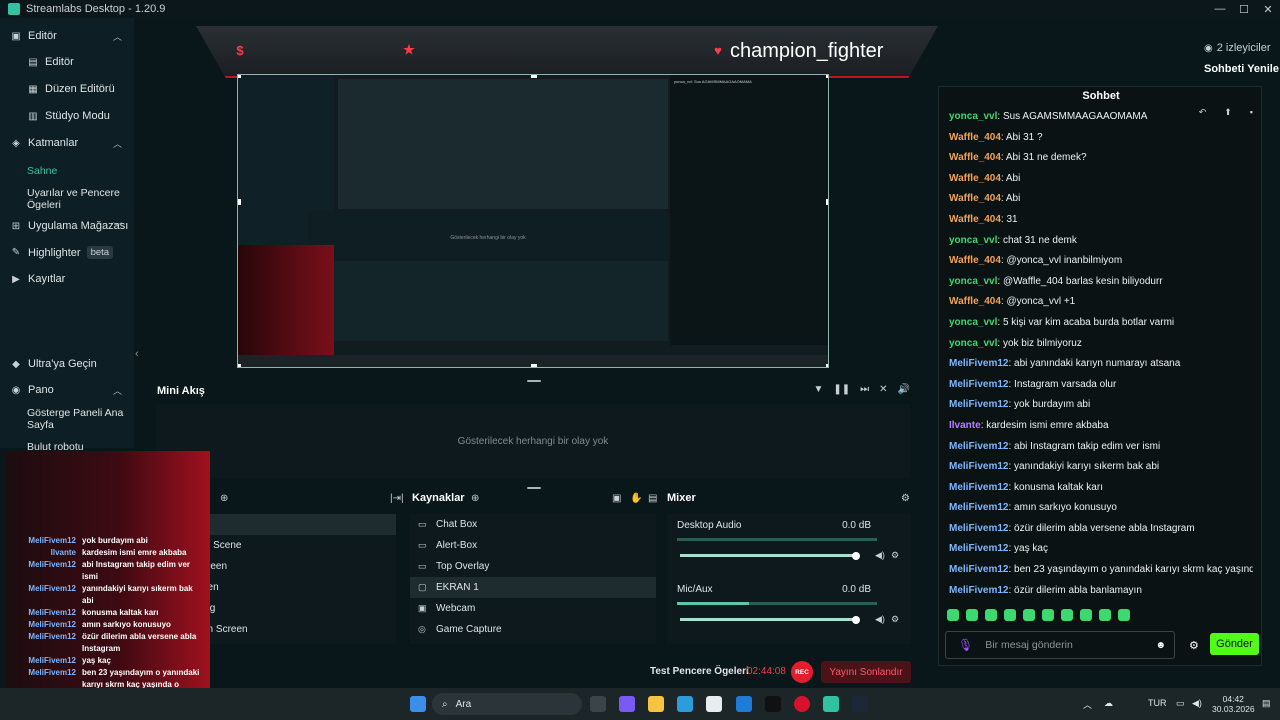 The width and height of the screenshot is (1280, 720). I want to click on tray-overflow-icon: ︿, so click(1087, 704).